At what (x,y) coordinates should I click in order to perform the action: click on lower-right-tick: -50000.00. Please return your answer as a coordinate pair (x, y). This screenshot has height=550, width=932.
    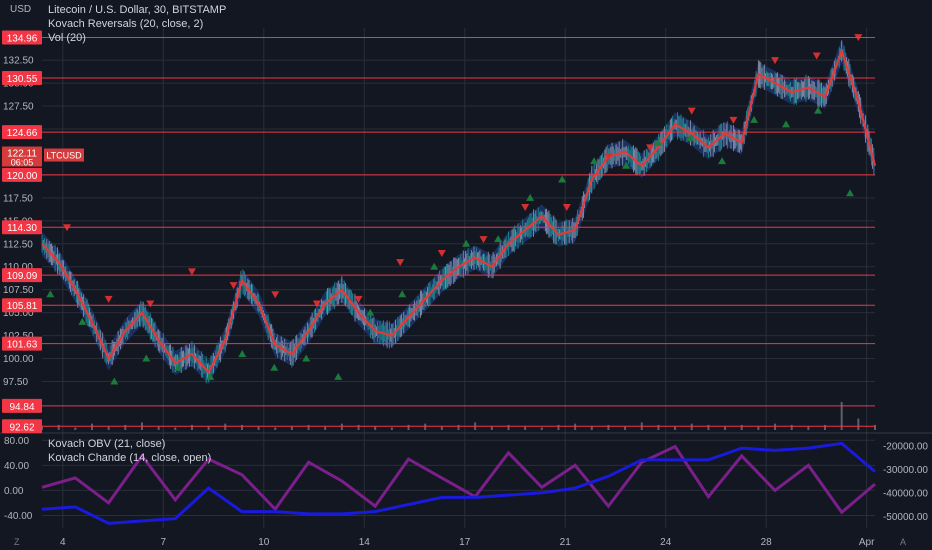
    Looking at the image, I should click on (905, 517).